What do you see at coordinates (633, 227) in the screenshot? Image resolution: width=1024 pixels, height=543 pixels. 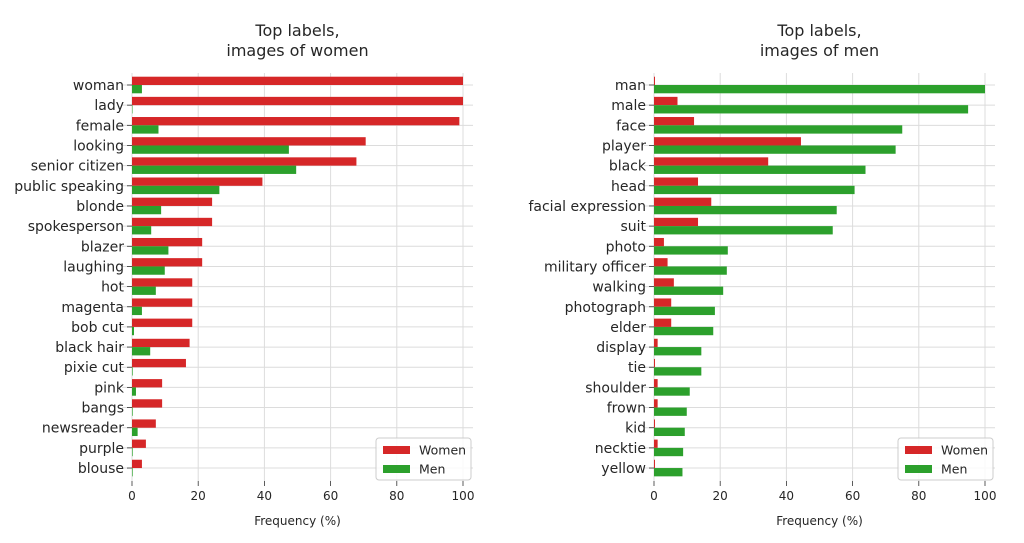 I see `y-tick-label: suit` at bounding box center [633, 227].